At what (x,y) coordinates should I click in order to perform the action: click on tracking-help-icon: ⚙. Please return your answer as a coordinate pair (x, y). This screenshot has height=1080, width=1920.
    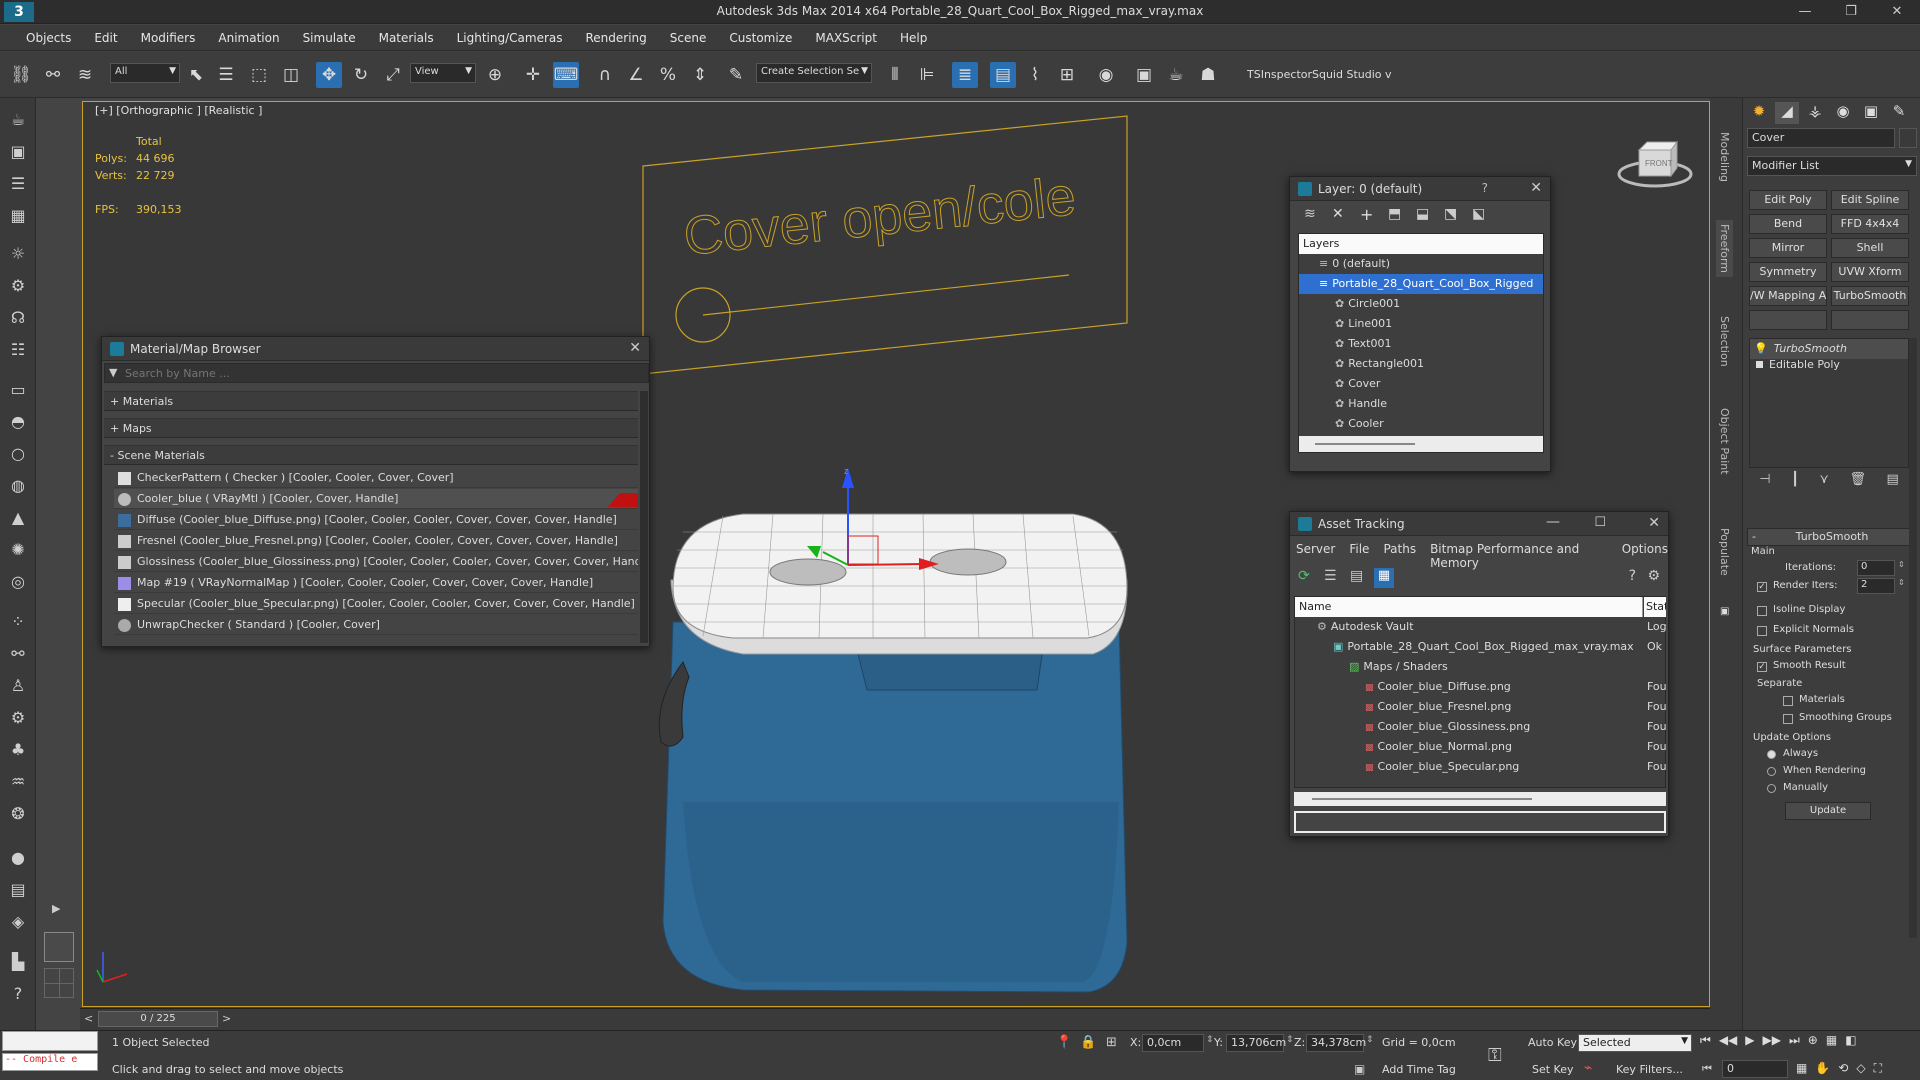
    Looking at the image, I should click on (1653, 576).